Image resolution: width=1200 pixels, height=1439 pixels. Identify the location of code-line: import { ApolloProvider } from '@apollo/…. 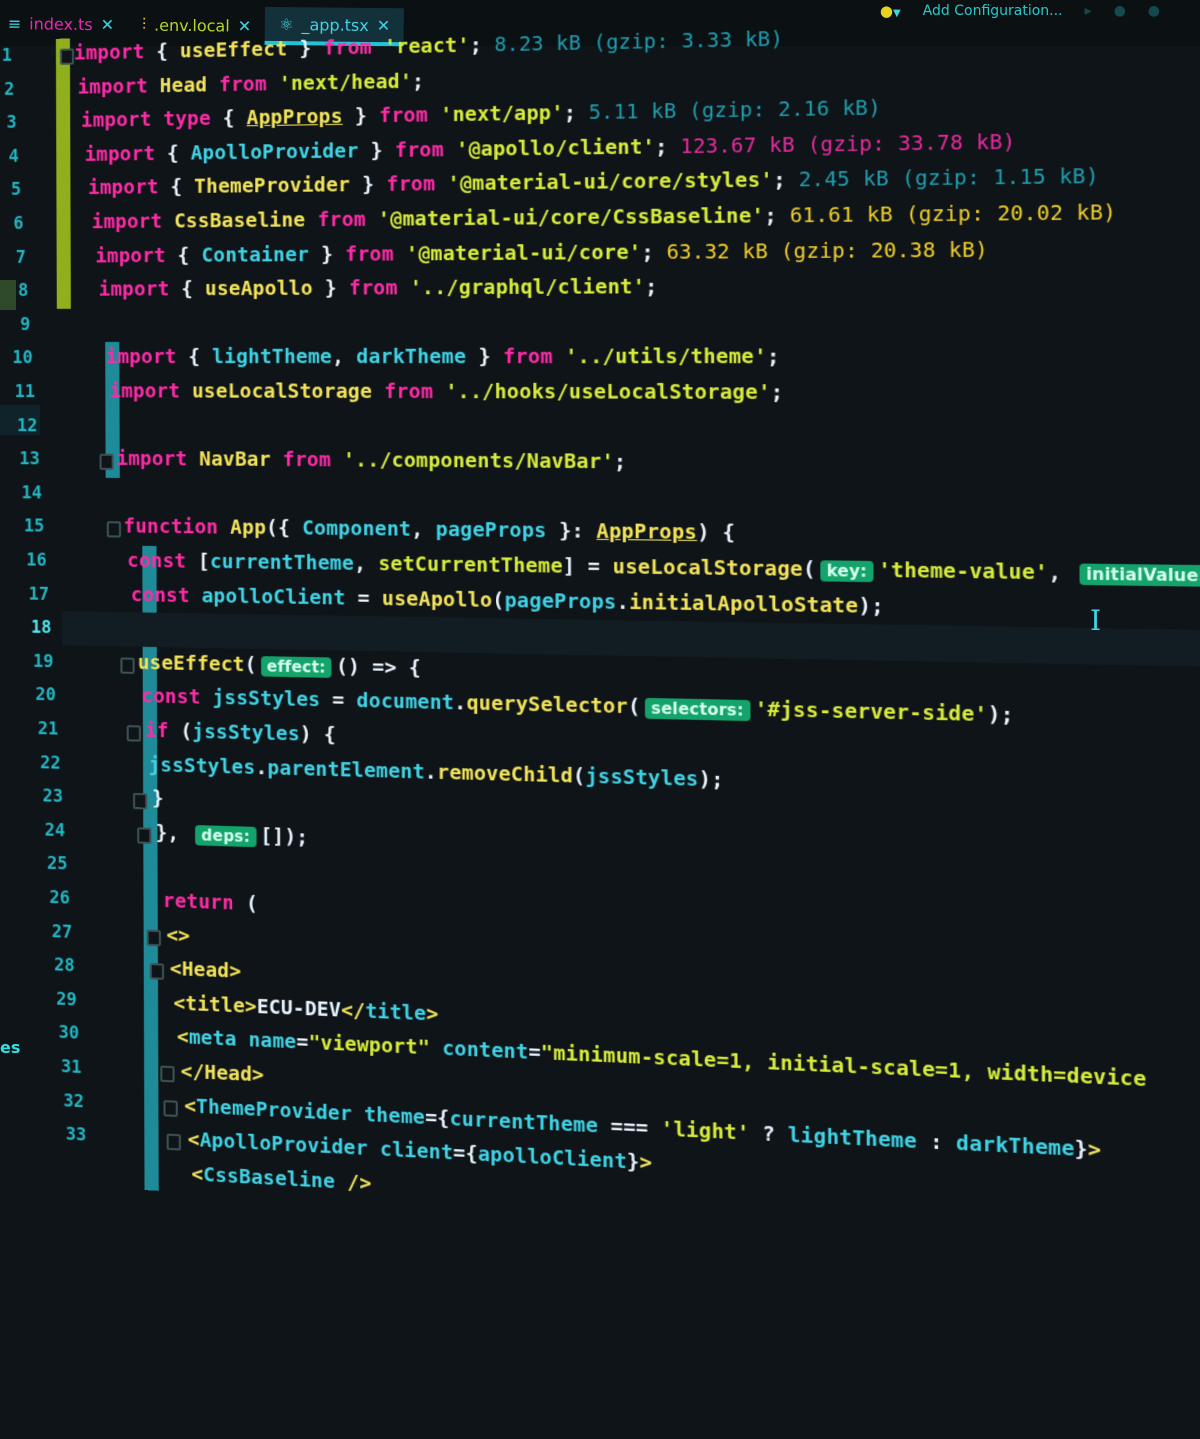
(550, 147).